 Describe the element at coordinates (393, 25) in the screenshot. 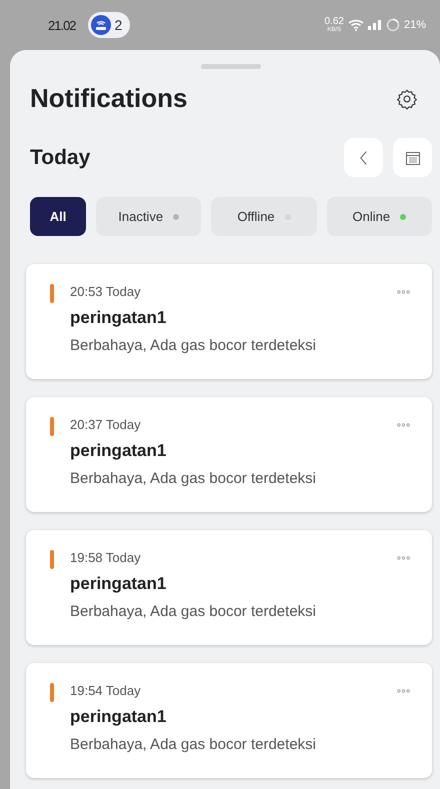

I see `battery-ring-icon` at that location.